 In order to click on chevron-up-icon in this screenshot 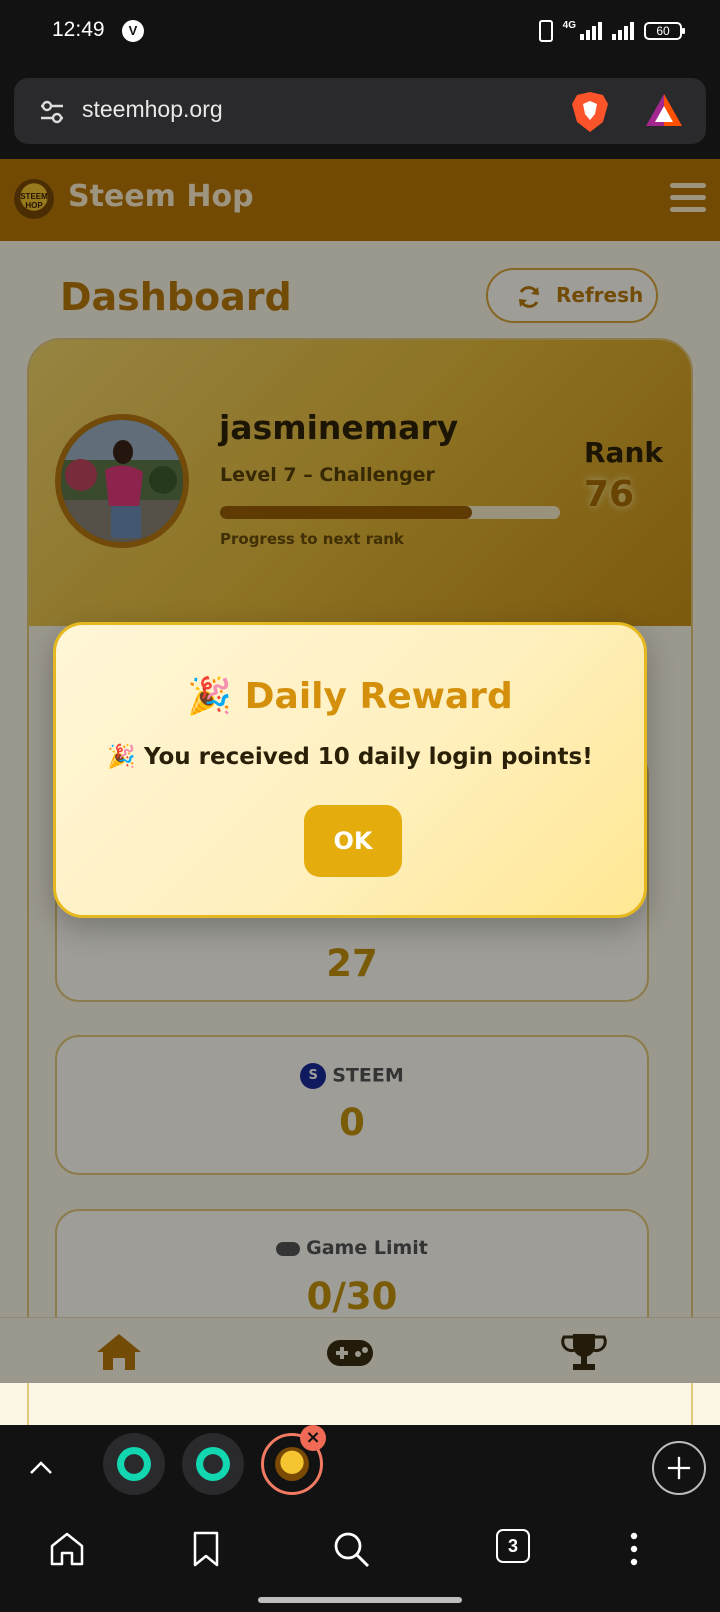, I will do `click(41, 1468)`.